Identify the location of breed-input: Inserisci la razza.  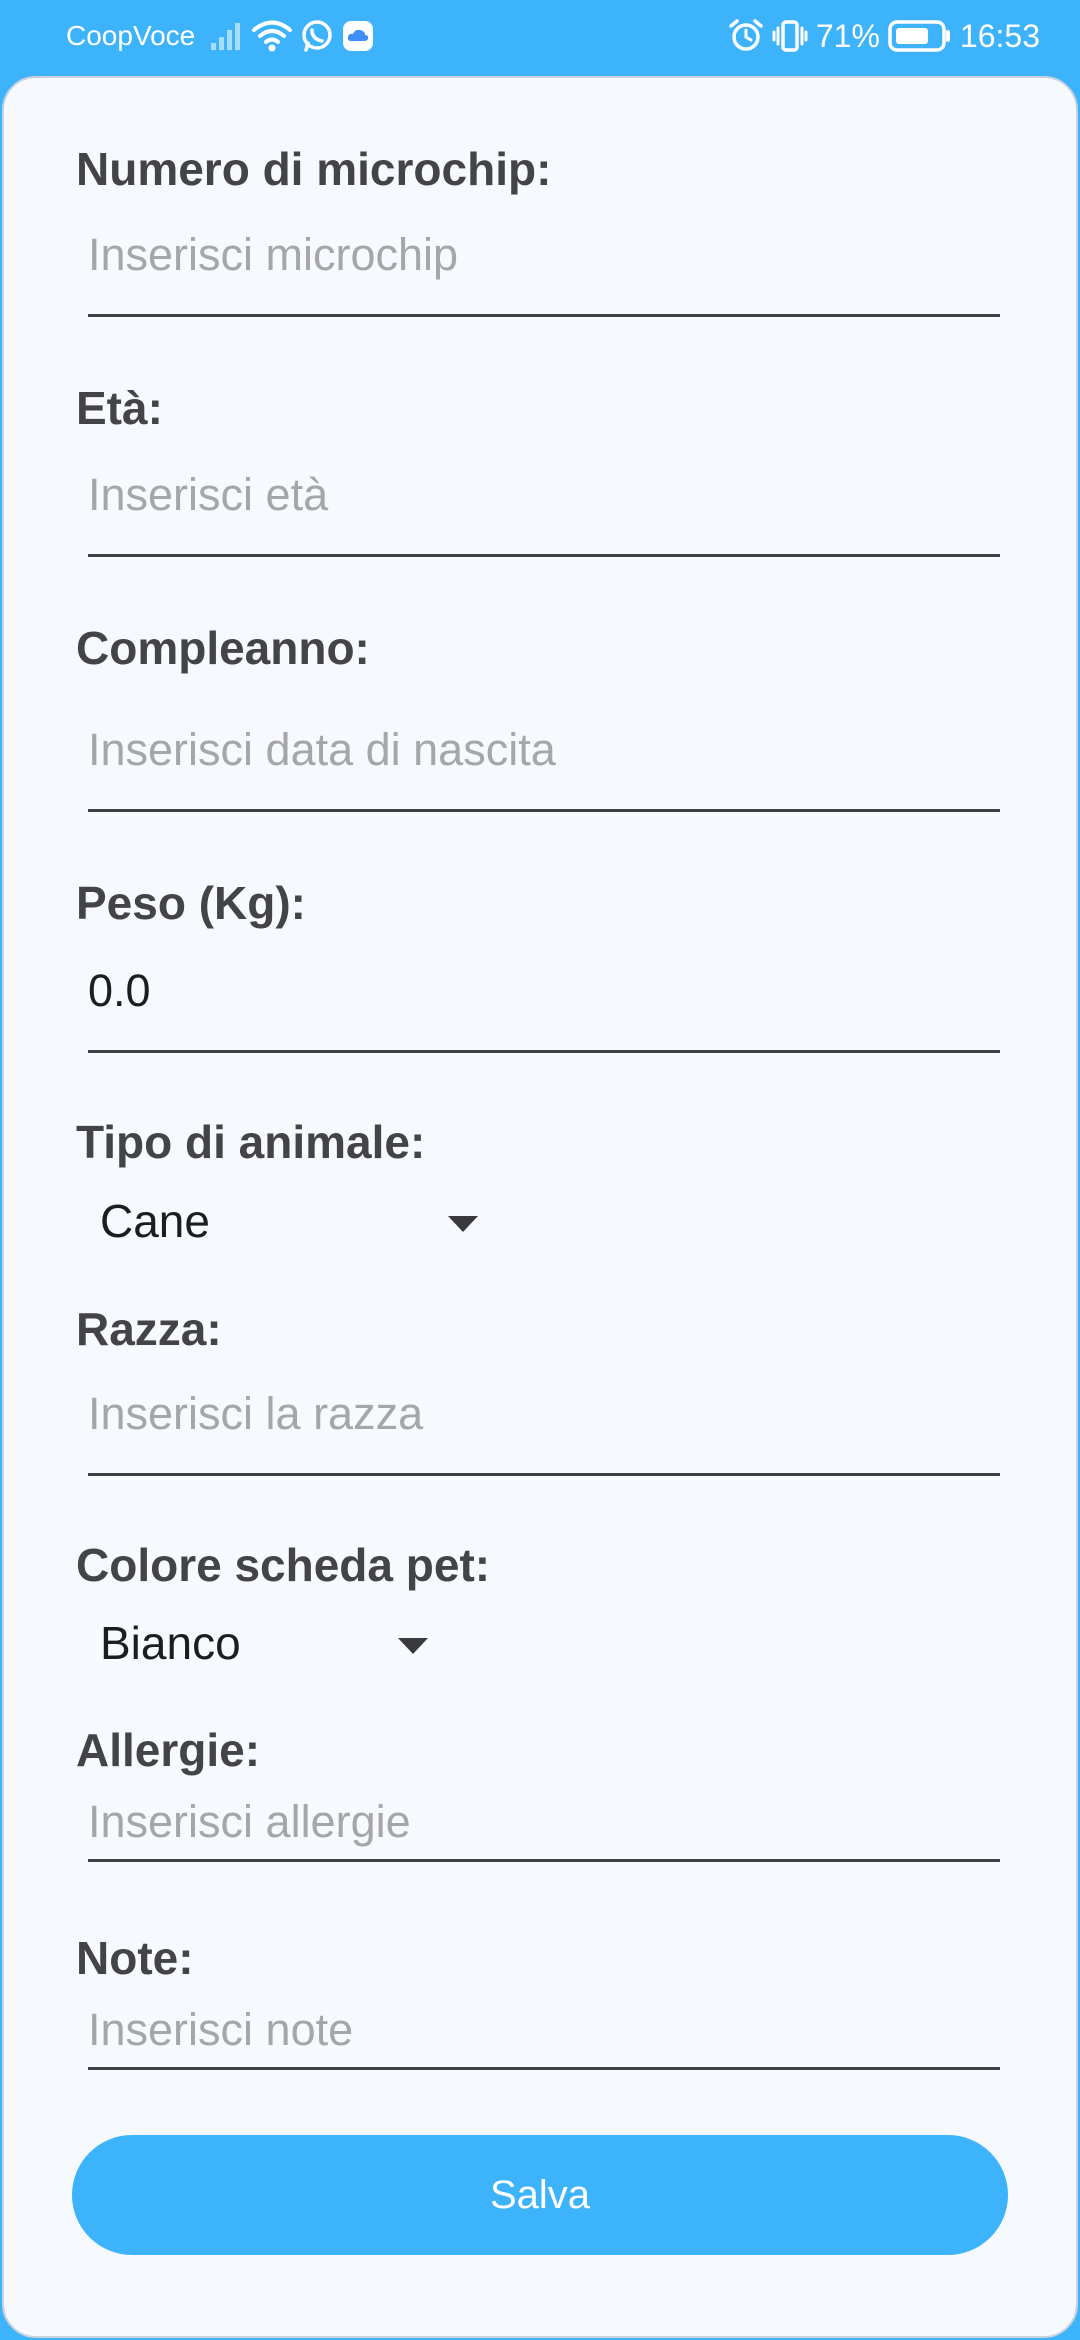
(544, 1424).